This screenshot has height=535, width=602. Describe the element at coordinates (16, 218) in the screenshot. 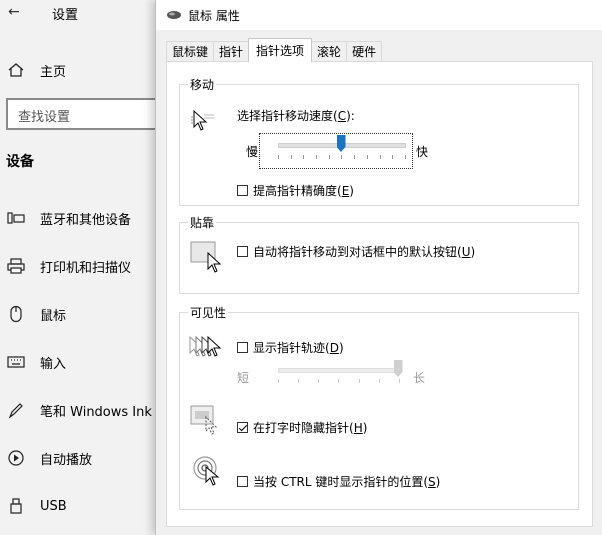

I see `bluetooth-devices-icon` at that location.